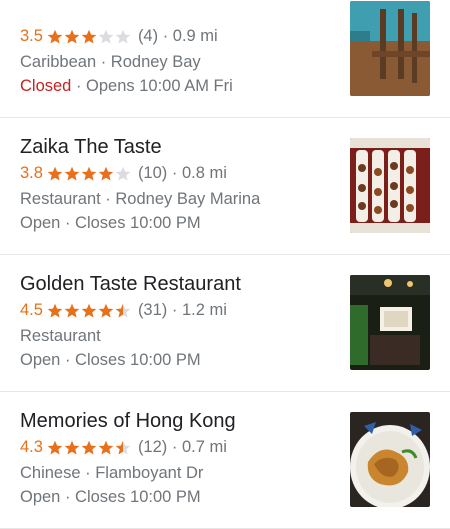  I want to click on category-address: Caribbean · Rodney Bay, so click(110, 62).